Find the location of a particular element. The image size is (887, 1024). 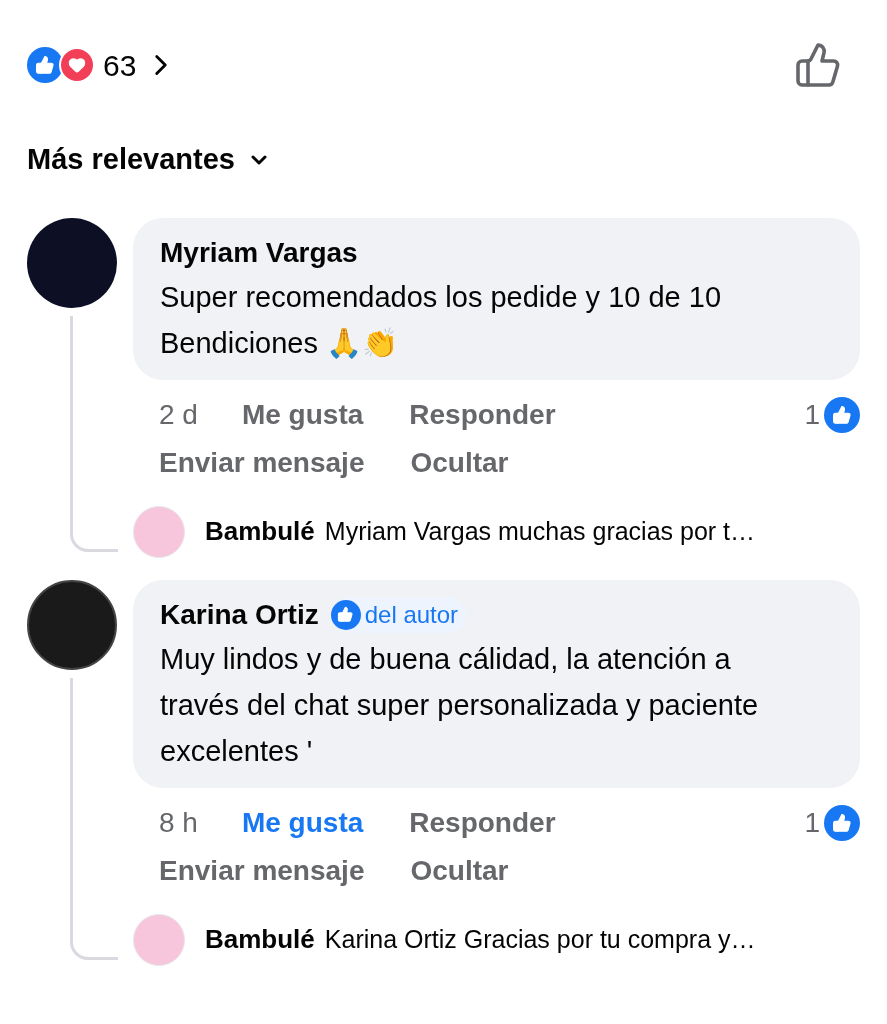

author-name: Myriam Vargas is located at coordinates (259, 252).